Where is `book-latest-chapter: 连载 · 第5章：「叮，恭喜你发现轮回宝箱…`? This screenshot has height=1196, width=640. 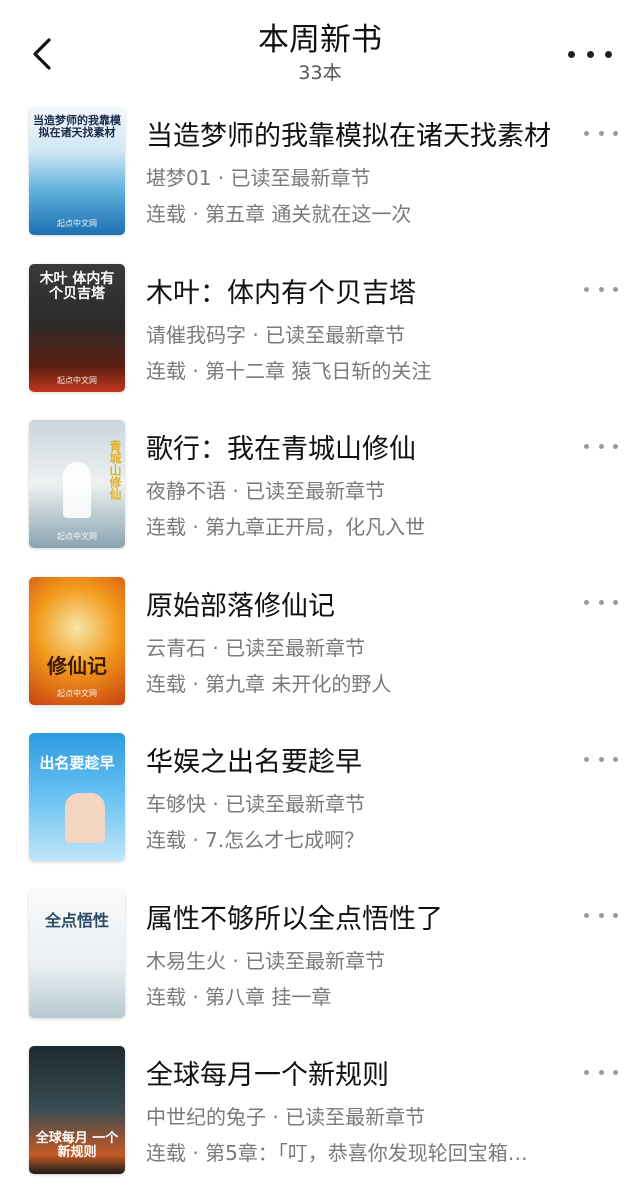
book-latest-chapter: 连载 · 第5章：「叮，恭喜你发现轮回宝箱… is located at coordinates (337, 1153).